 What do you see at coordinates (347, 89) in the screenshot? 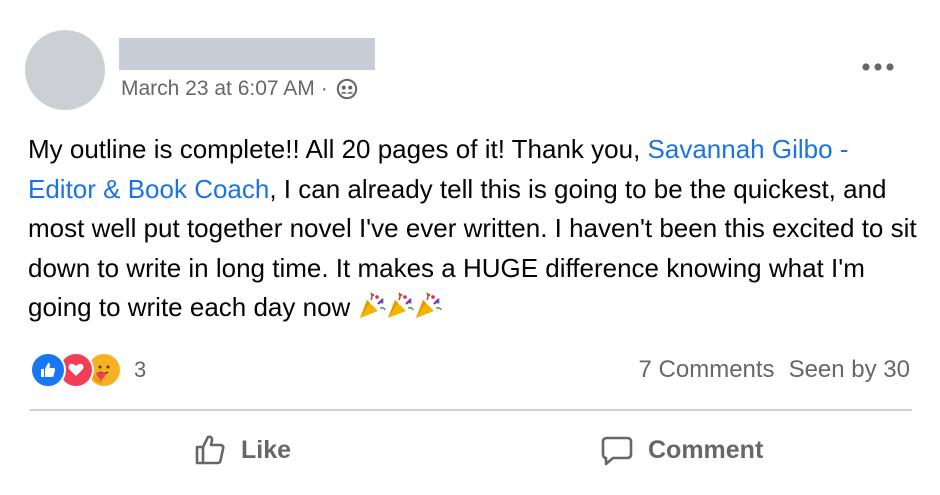
I see `friends-icon` at bounding box center [347, 89].